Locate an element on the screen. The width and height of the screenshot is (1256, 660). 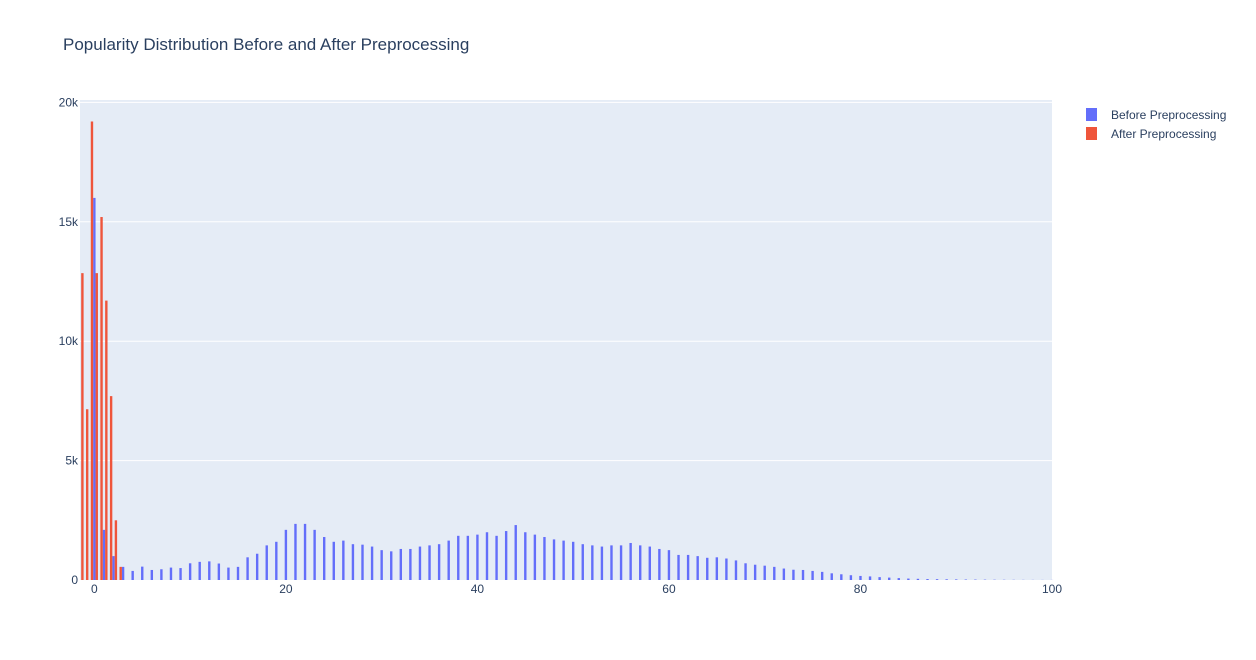
legend-swatch-after is located at coordinates (1091, 133).